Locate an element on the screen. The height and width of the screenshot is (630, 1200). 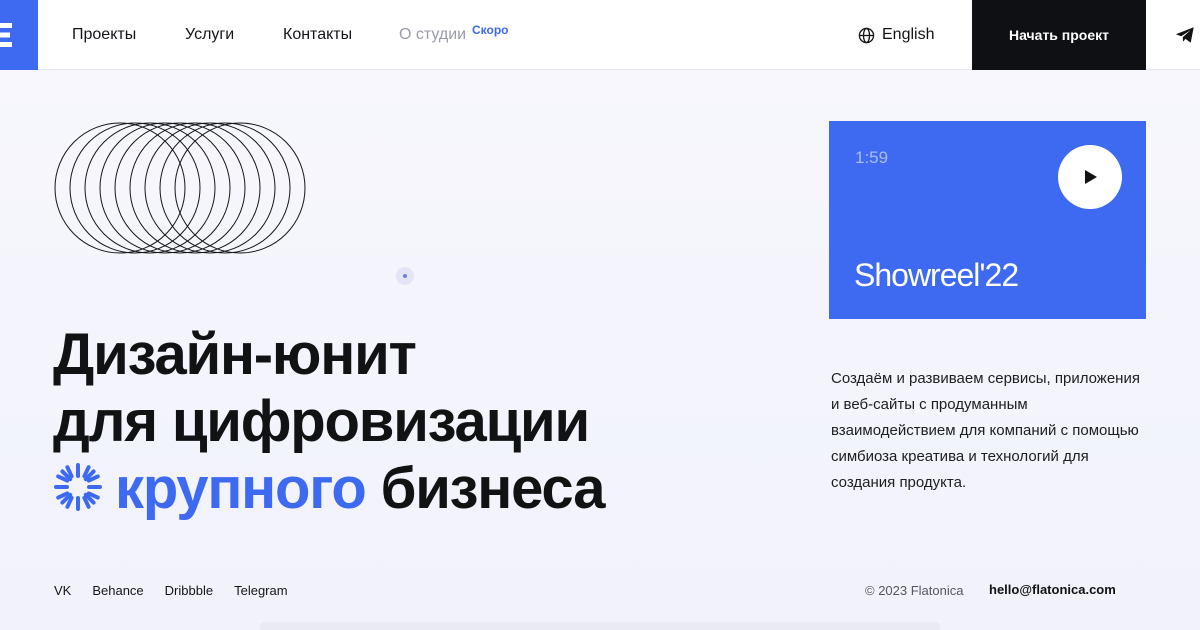
language-switcher: English is located at coordinates (896, 35).